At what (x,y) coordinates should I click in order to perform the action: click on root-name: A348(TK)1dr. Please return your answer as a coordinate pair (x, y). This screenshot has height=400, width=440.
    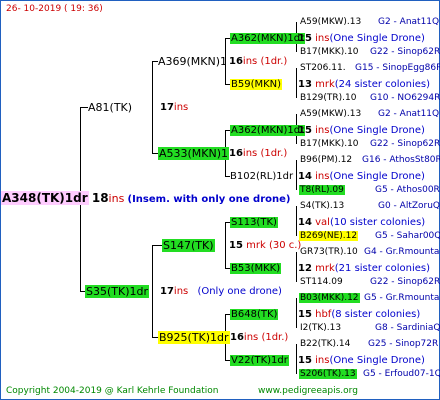
    Looking at the image, I should click on (45, 198).